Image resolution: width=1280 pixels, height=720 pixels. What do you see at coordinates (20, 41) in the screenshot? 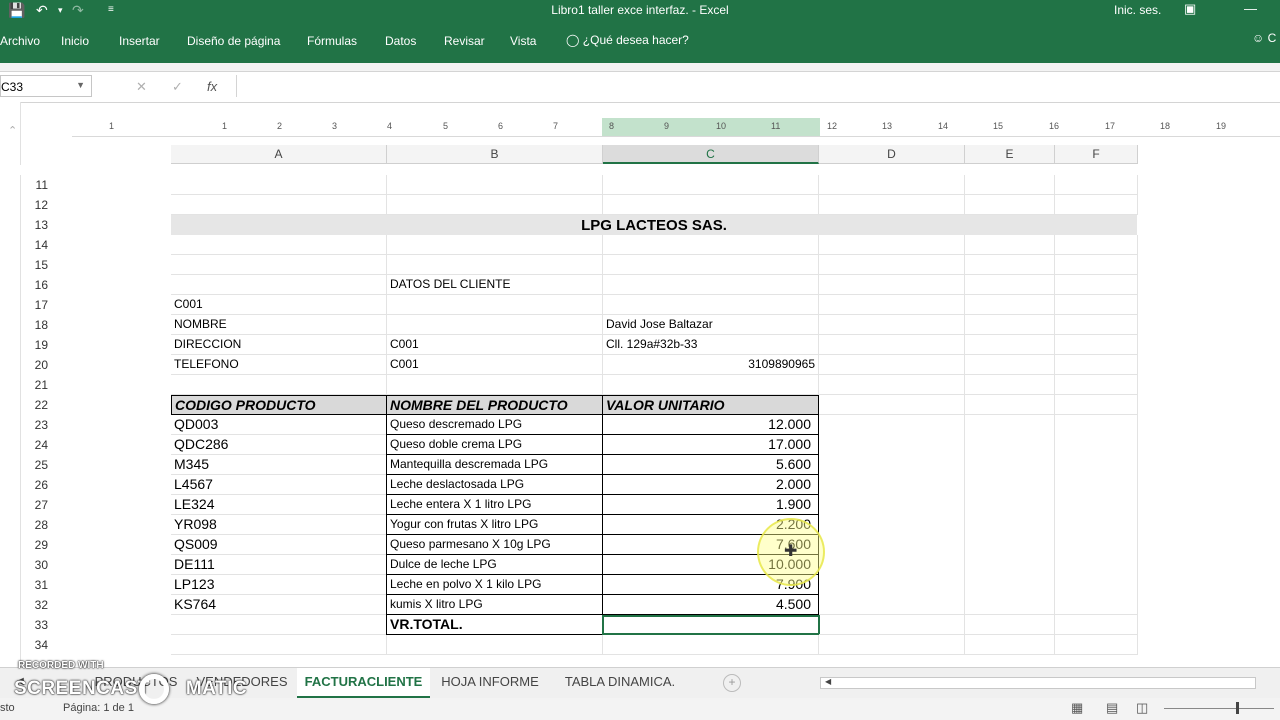
I see `tab-archivo: Archivo` at bounding box center [20, 41].